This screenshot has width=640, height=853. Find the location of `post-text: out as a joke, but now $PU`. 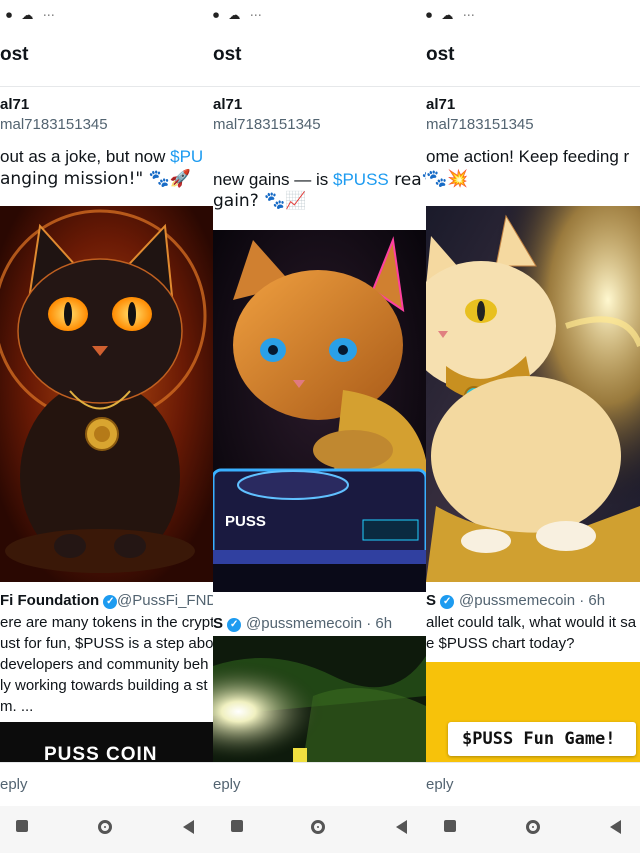

post-text: out as a joke, but now $PU is located at coordinates (101, 156).